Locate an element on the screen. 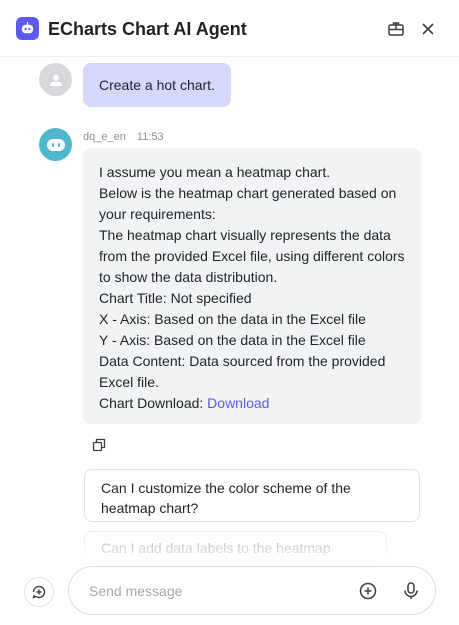  copy-button is located at coordinates (99, 445).